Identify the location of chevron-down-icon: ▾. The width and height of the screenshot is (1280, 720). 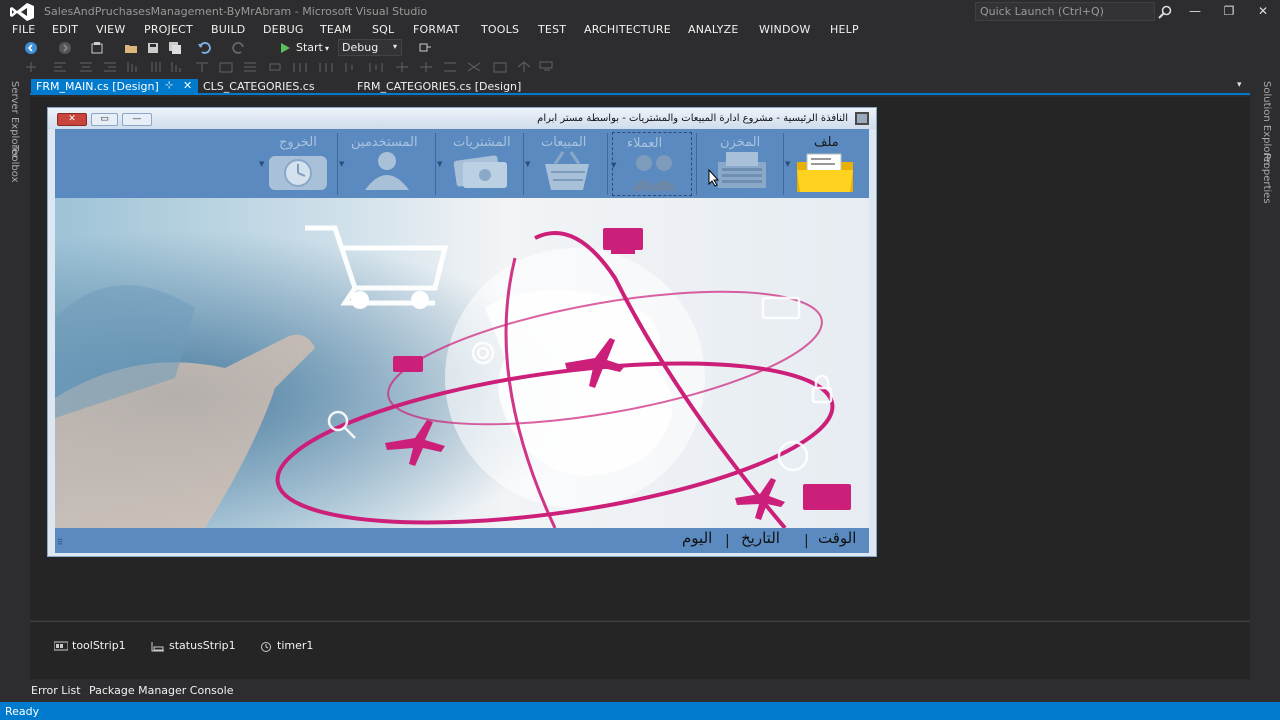
(394, 46).